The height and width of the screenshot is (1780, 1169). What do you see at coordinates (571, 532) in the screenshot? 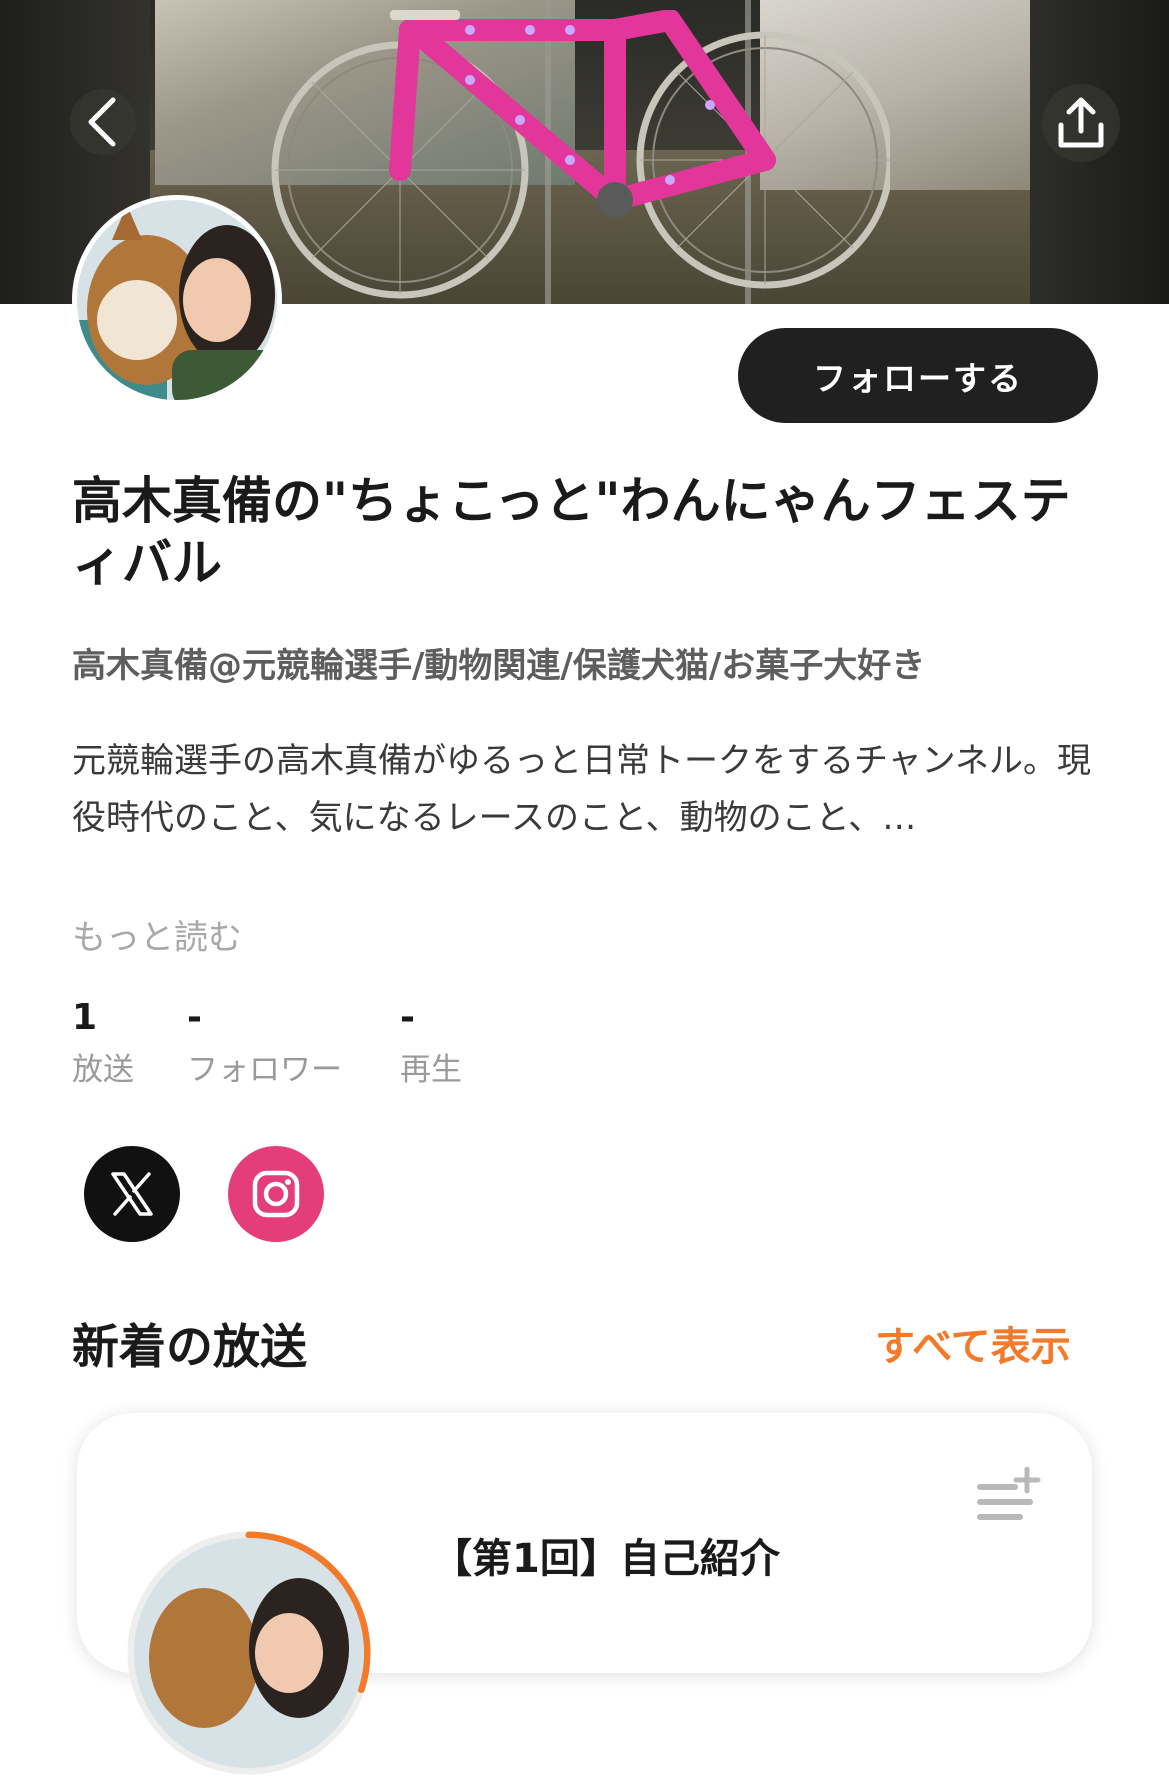
I see `channel-title: 高木真備の"ちょこっと"わんにゃんフェスティバル` at bounding box center [571, 532].